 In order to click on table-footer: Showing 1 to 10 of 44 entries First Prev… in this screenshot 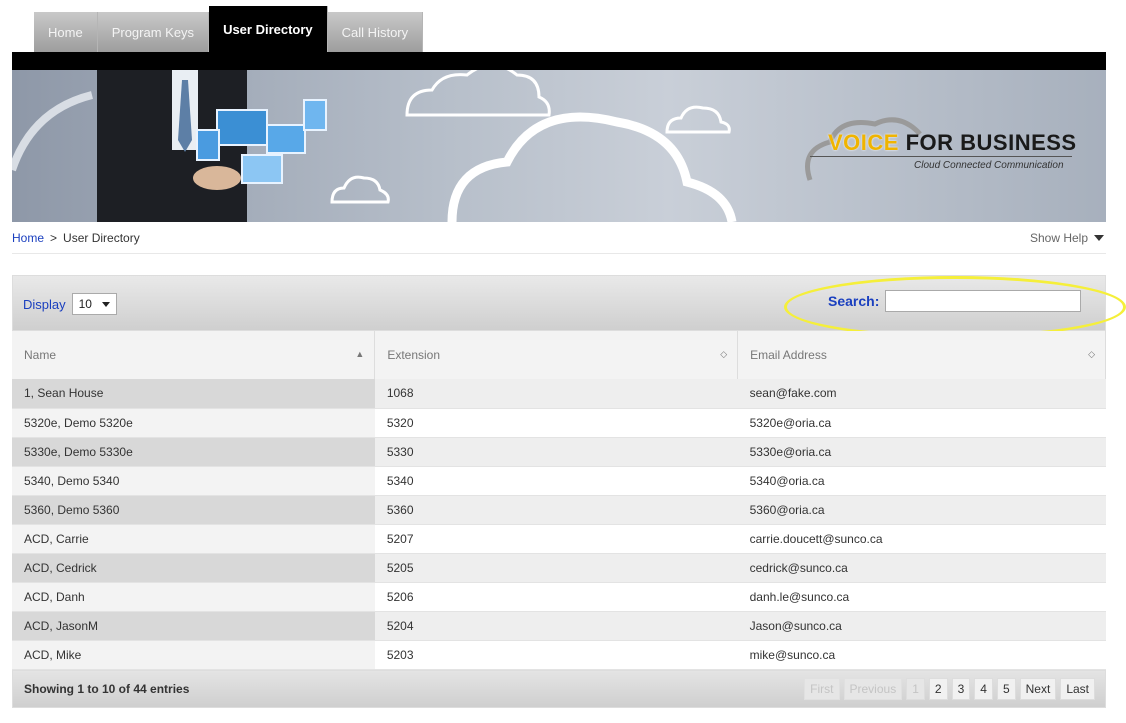, I will do `click(559, 689)`.